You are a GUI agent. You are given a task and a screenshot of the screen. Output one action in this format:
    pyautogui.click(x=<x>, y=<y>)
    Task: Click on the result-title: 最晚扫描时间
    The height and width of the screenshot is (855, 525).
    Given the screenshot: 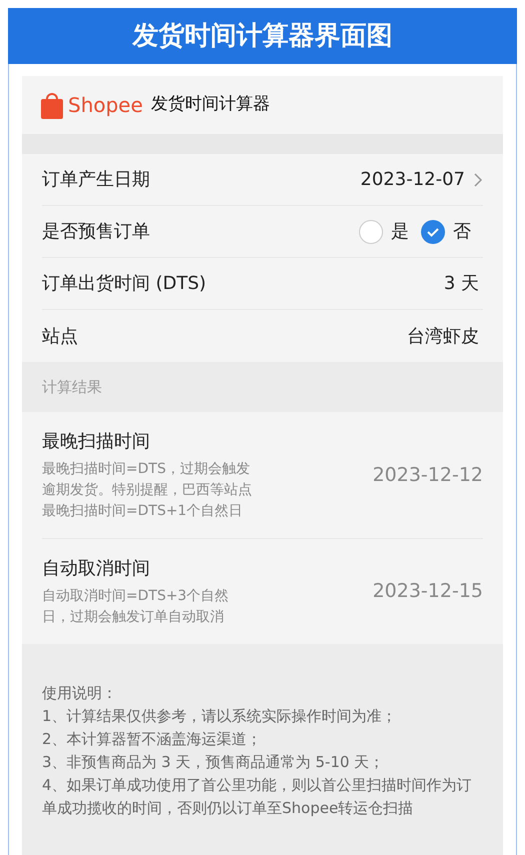 What is the action you would take?
    pyautogui.click(x=96, y=442)
    